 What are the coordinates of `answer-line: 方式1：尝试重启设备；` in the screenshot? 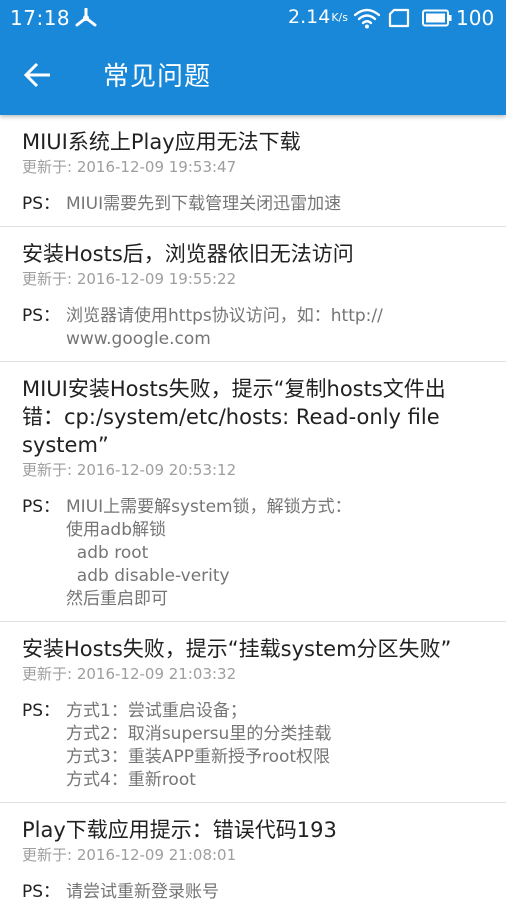 It's located at (156, 711).